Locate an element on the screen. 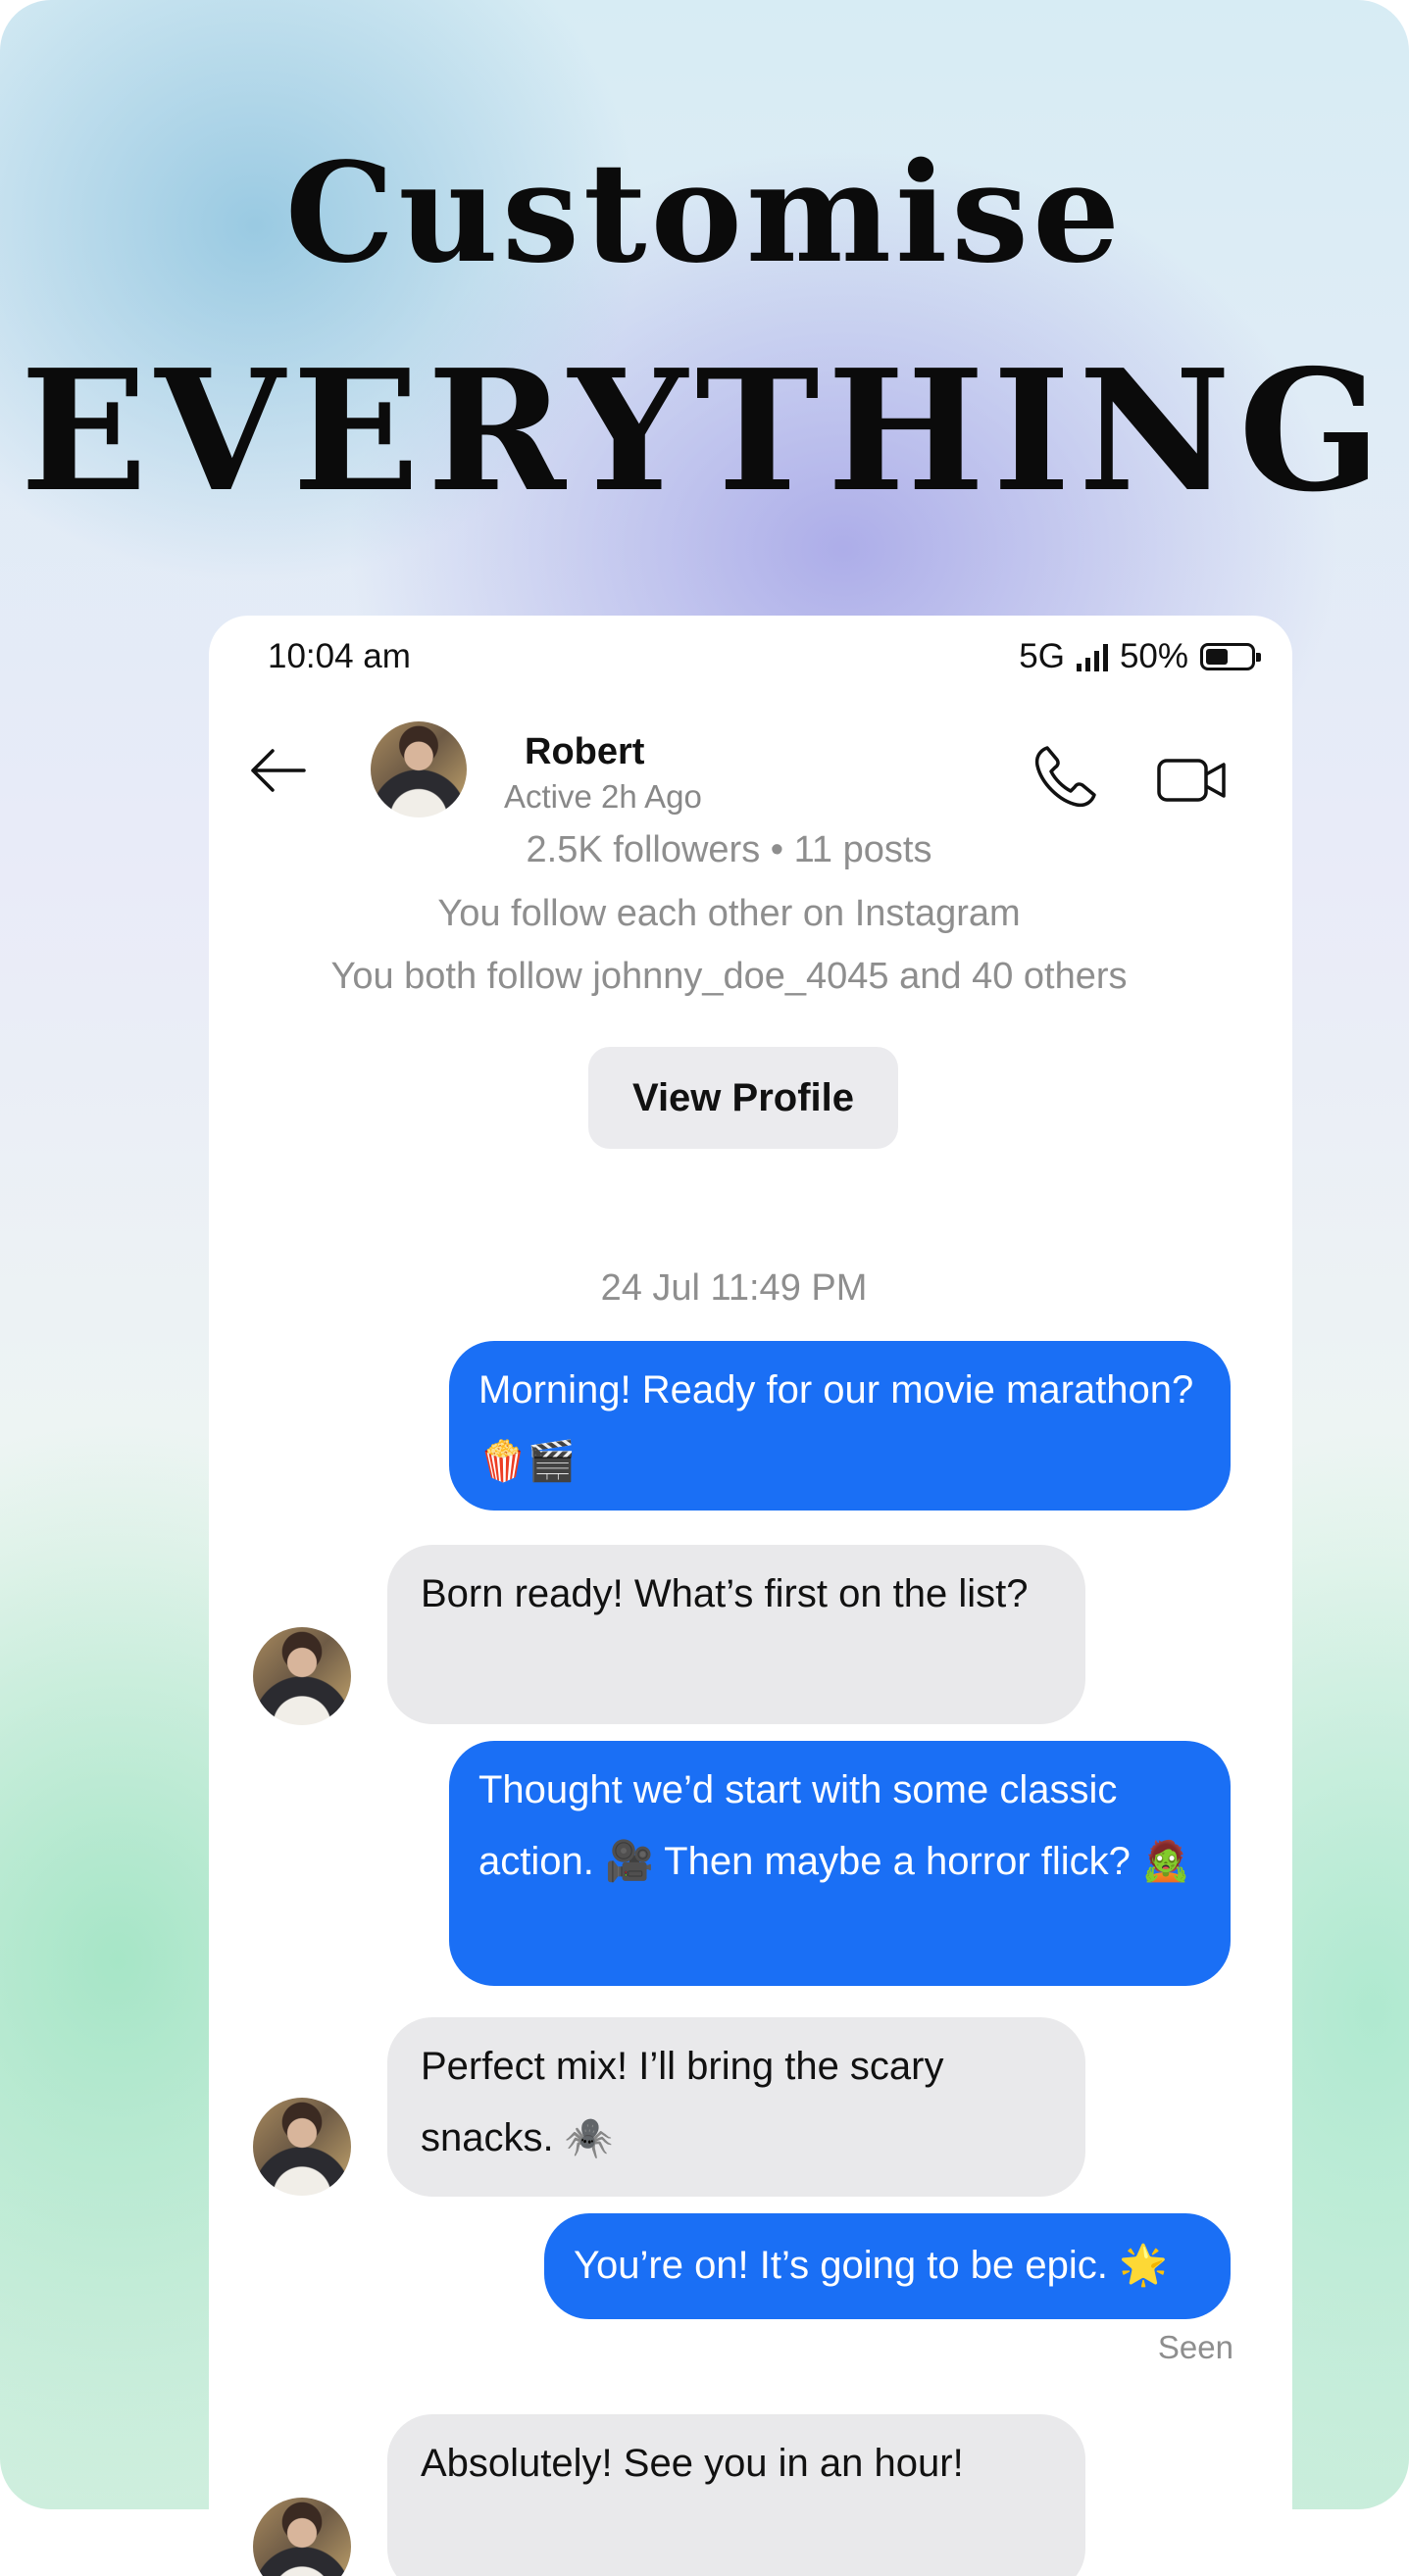  view-profile-button: View Profile is located at coordinates (743, 1098).